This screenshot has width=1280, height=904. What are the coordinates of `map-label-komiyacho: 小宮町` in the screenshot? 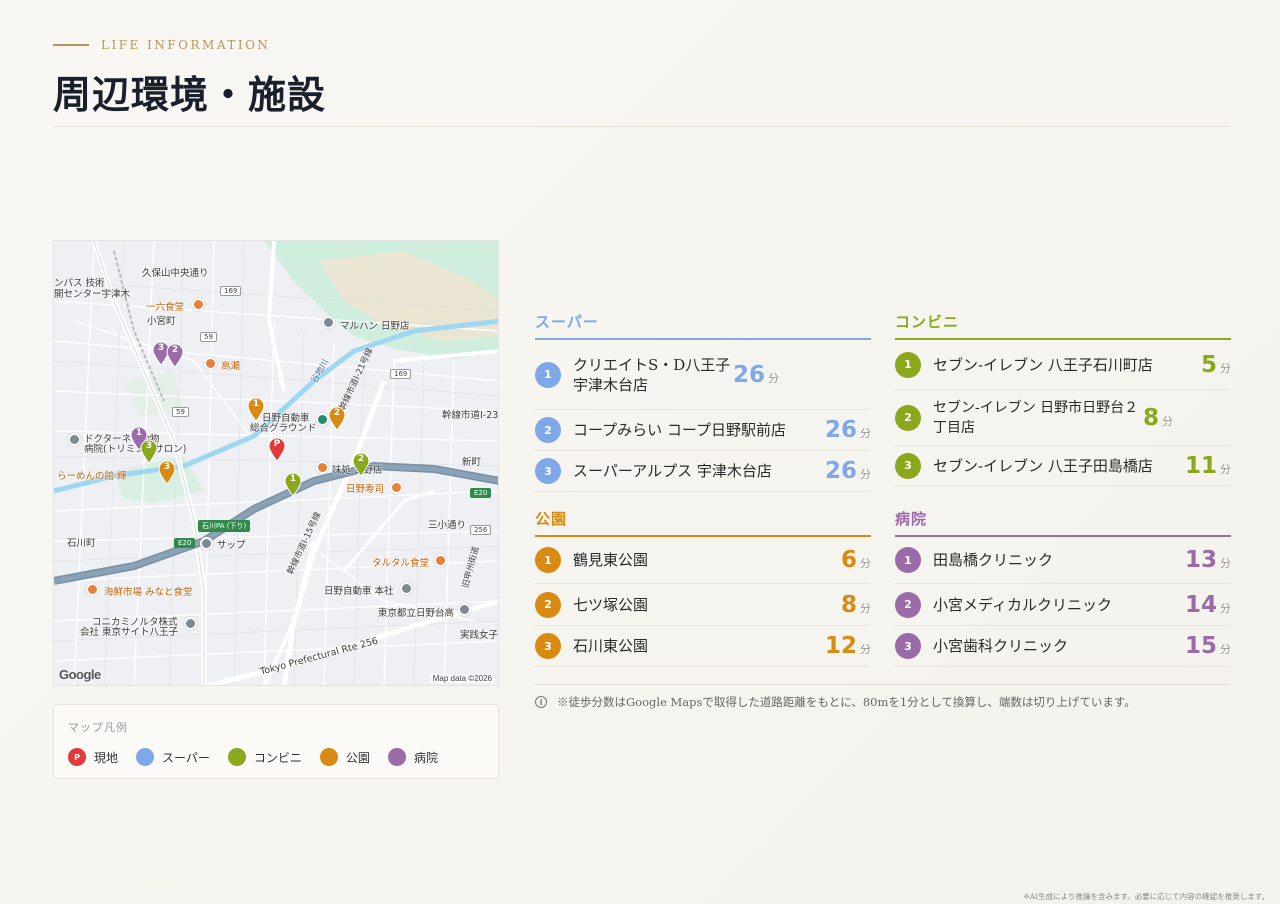 It's located at (161, 321).